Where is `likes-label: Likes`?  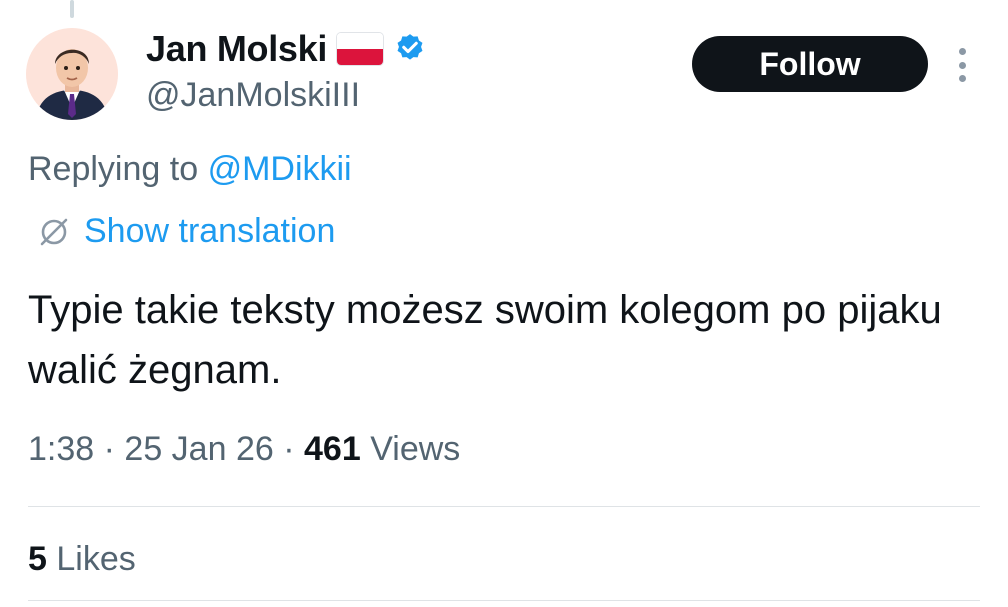 likes-label: Likes is located at coordinates (96, 559).